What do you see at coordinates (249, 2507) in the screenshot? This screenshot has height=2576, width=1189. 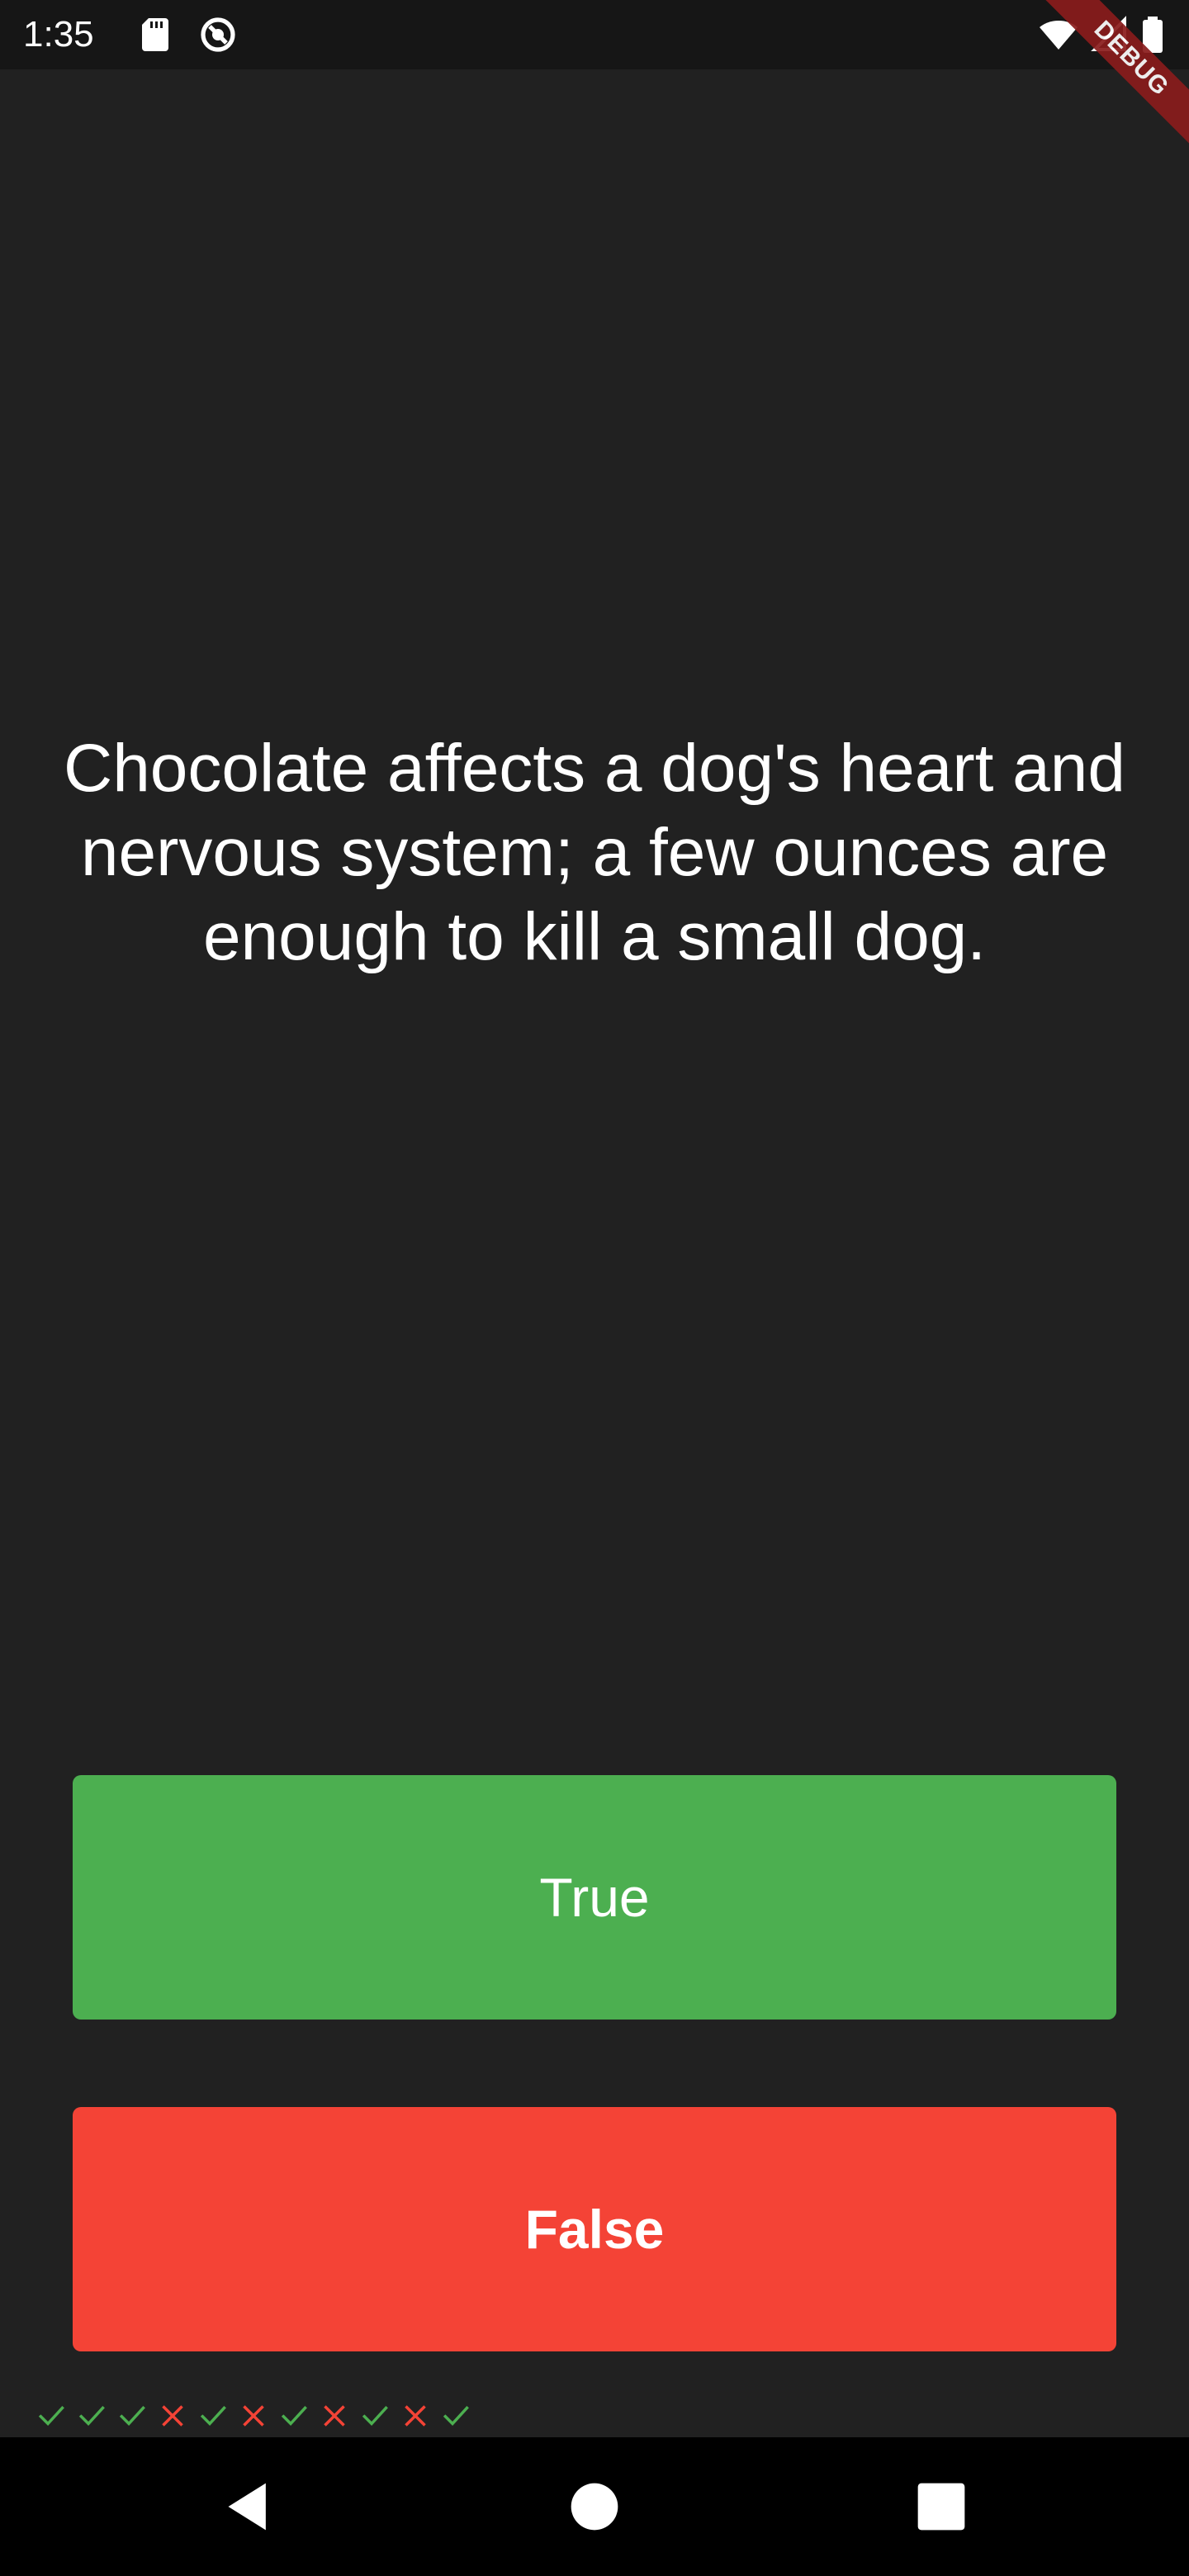 I see `back-icon` at bounding box center [249, 2507].